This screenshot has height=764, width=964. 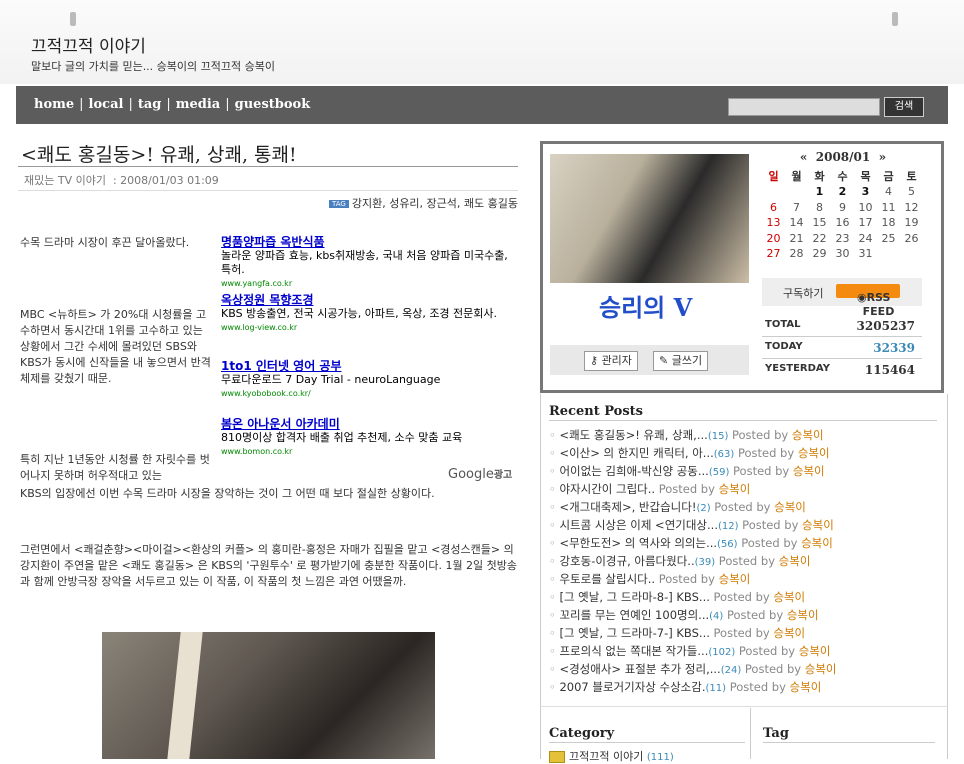 I want to click on ad-url: www.log-view.co.kr, so click(x=371, y=328).